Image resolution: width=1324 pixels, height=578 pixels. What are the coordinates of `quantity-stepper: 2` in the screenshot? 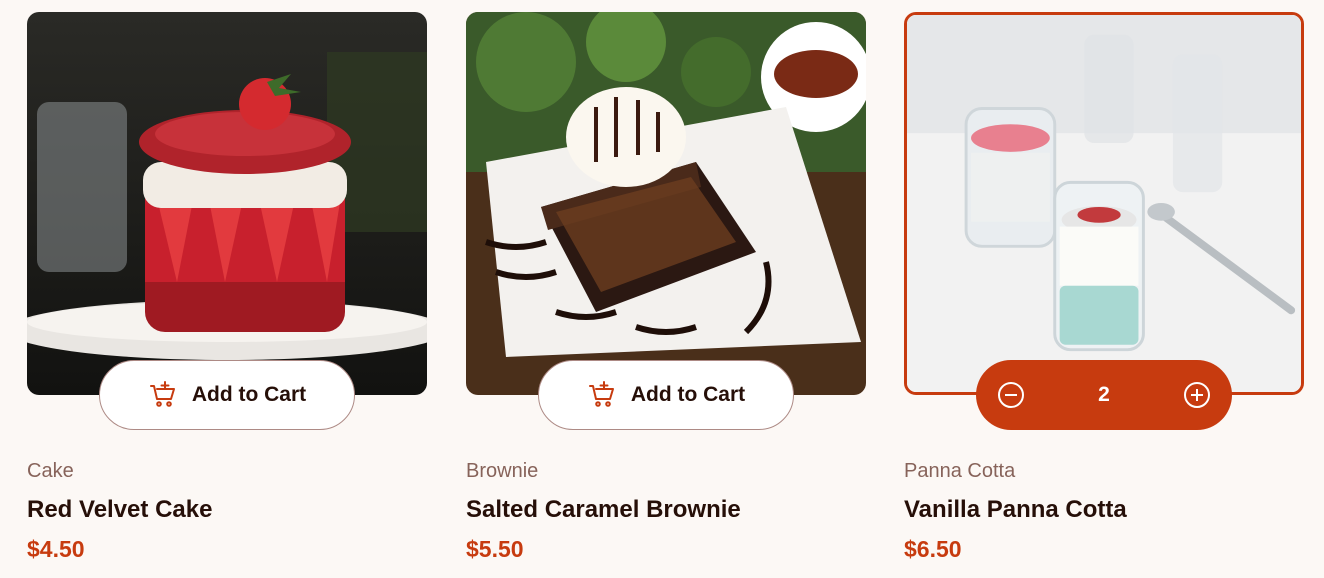 It's located at (1104, 395).